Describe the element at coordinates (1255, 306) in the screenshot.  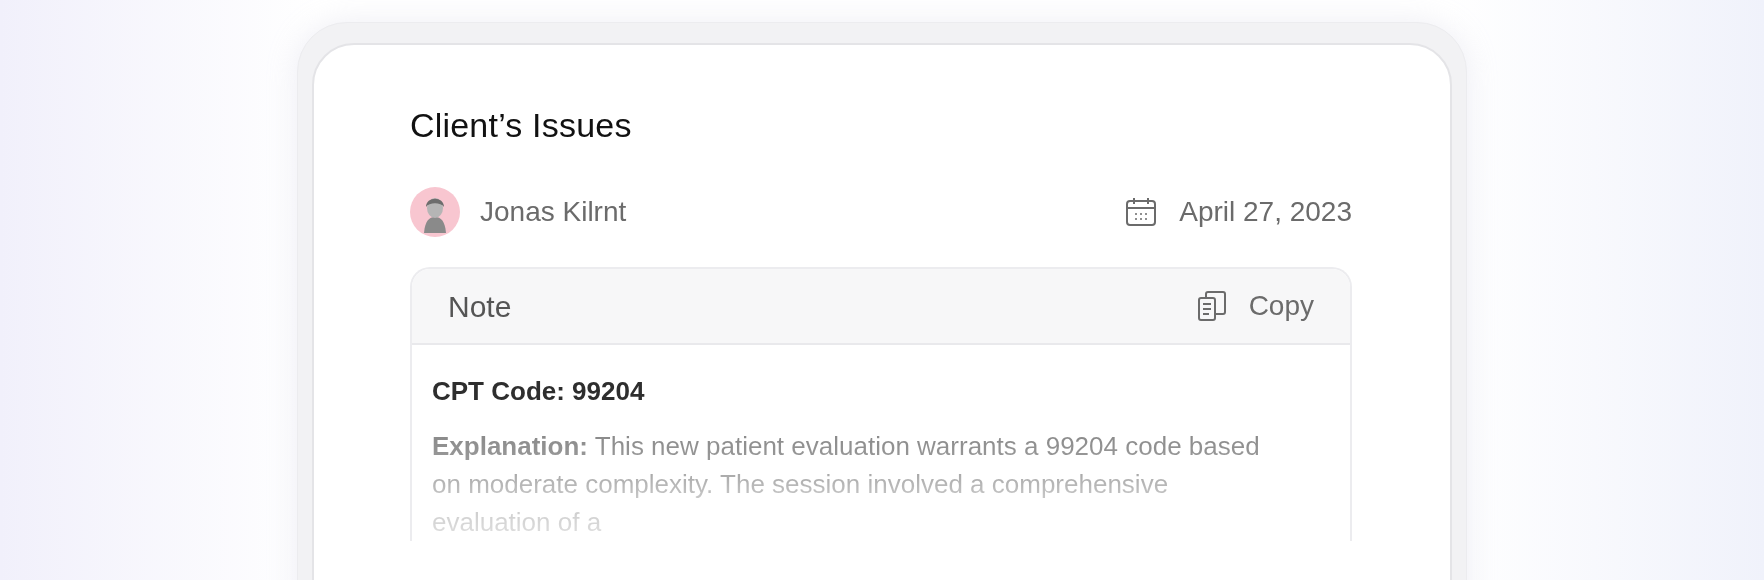
I see `copy-button: Copy` at that location.